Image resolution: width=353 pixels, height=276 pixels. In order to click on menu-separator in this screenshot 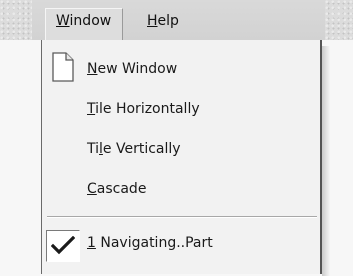, I will do `click(182, 217)`.